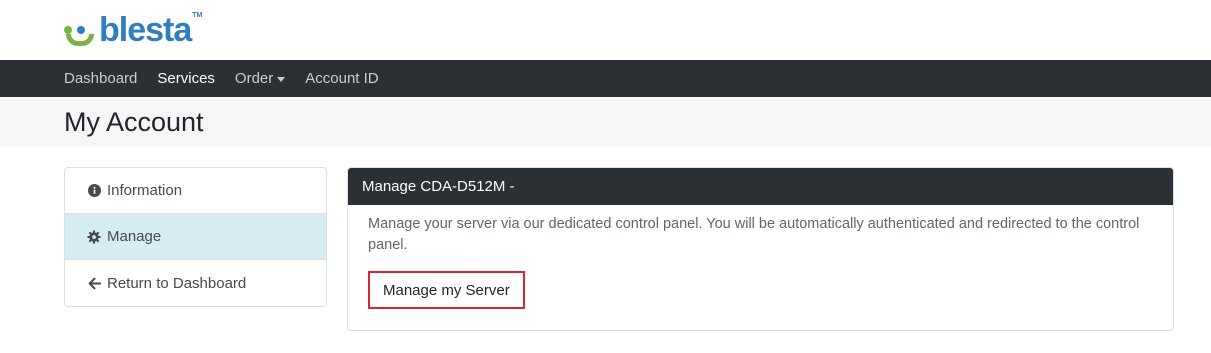  What do you see at coordinates (134, 121) in the screenshot?
I see `page-title: My Account` at bounding box center [134, 121].